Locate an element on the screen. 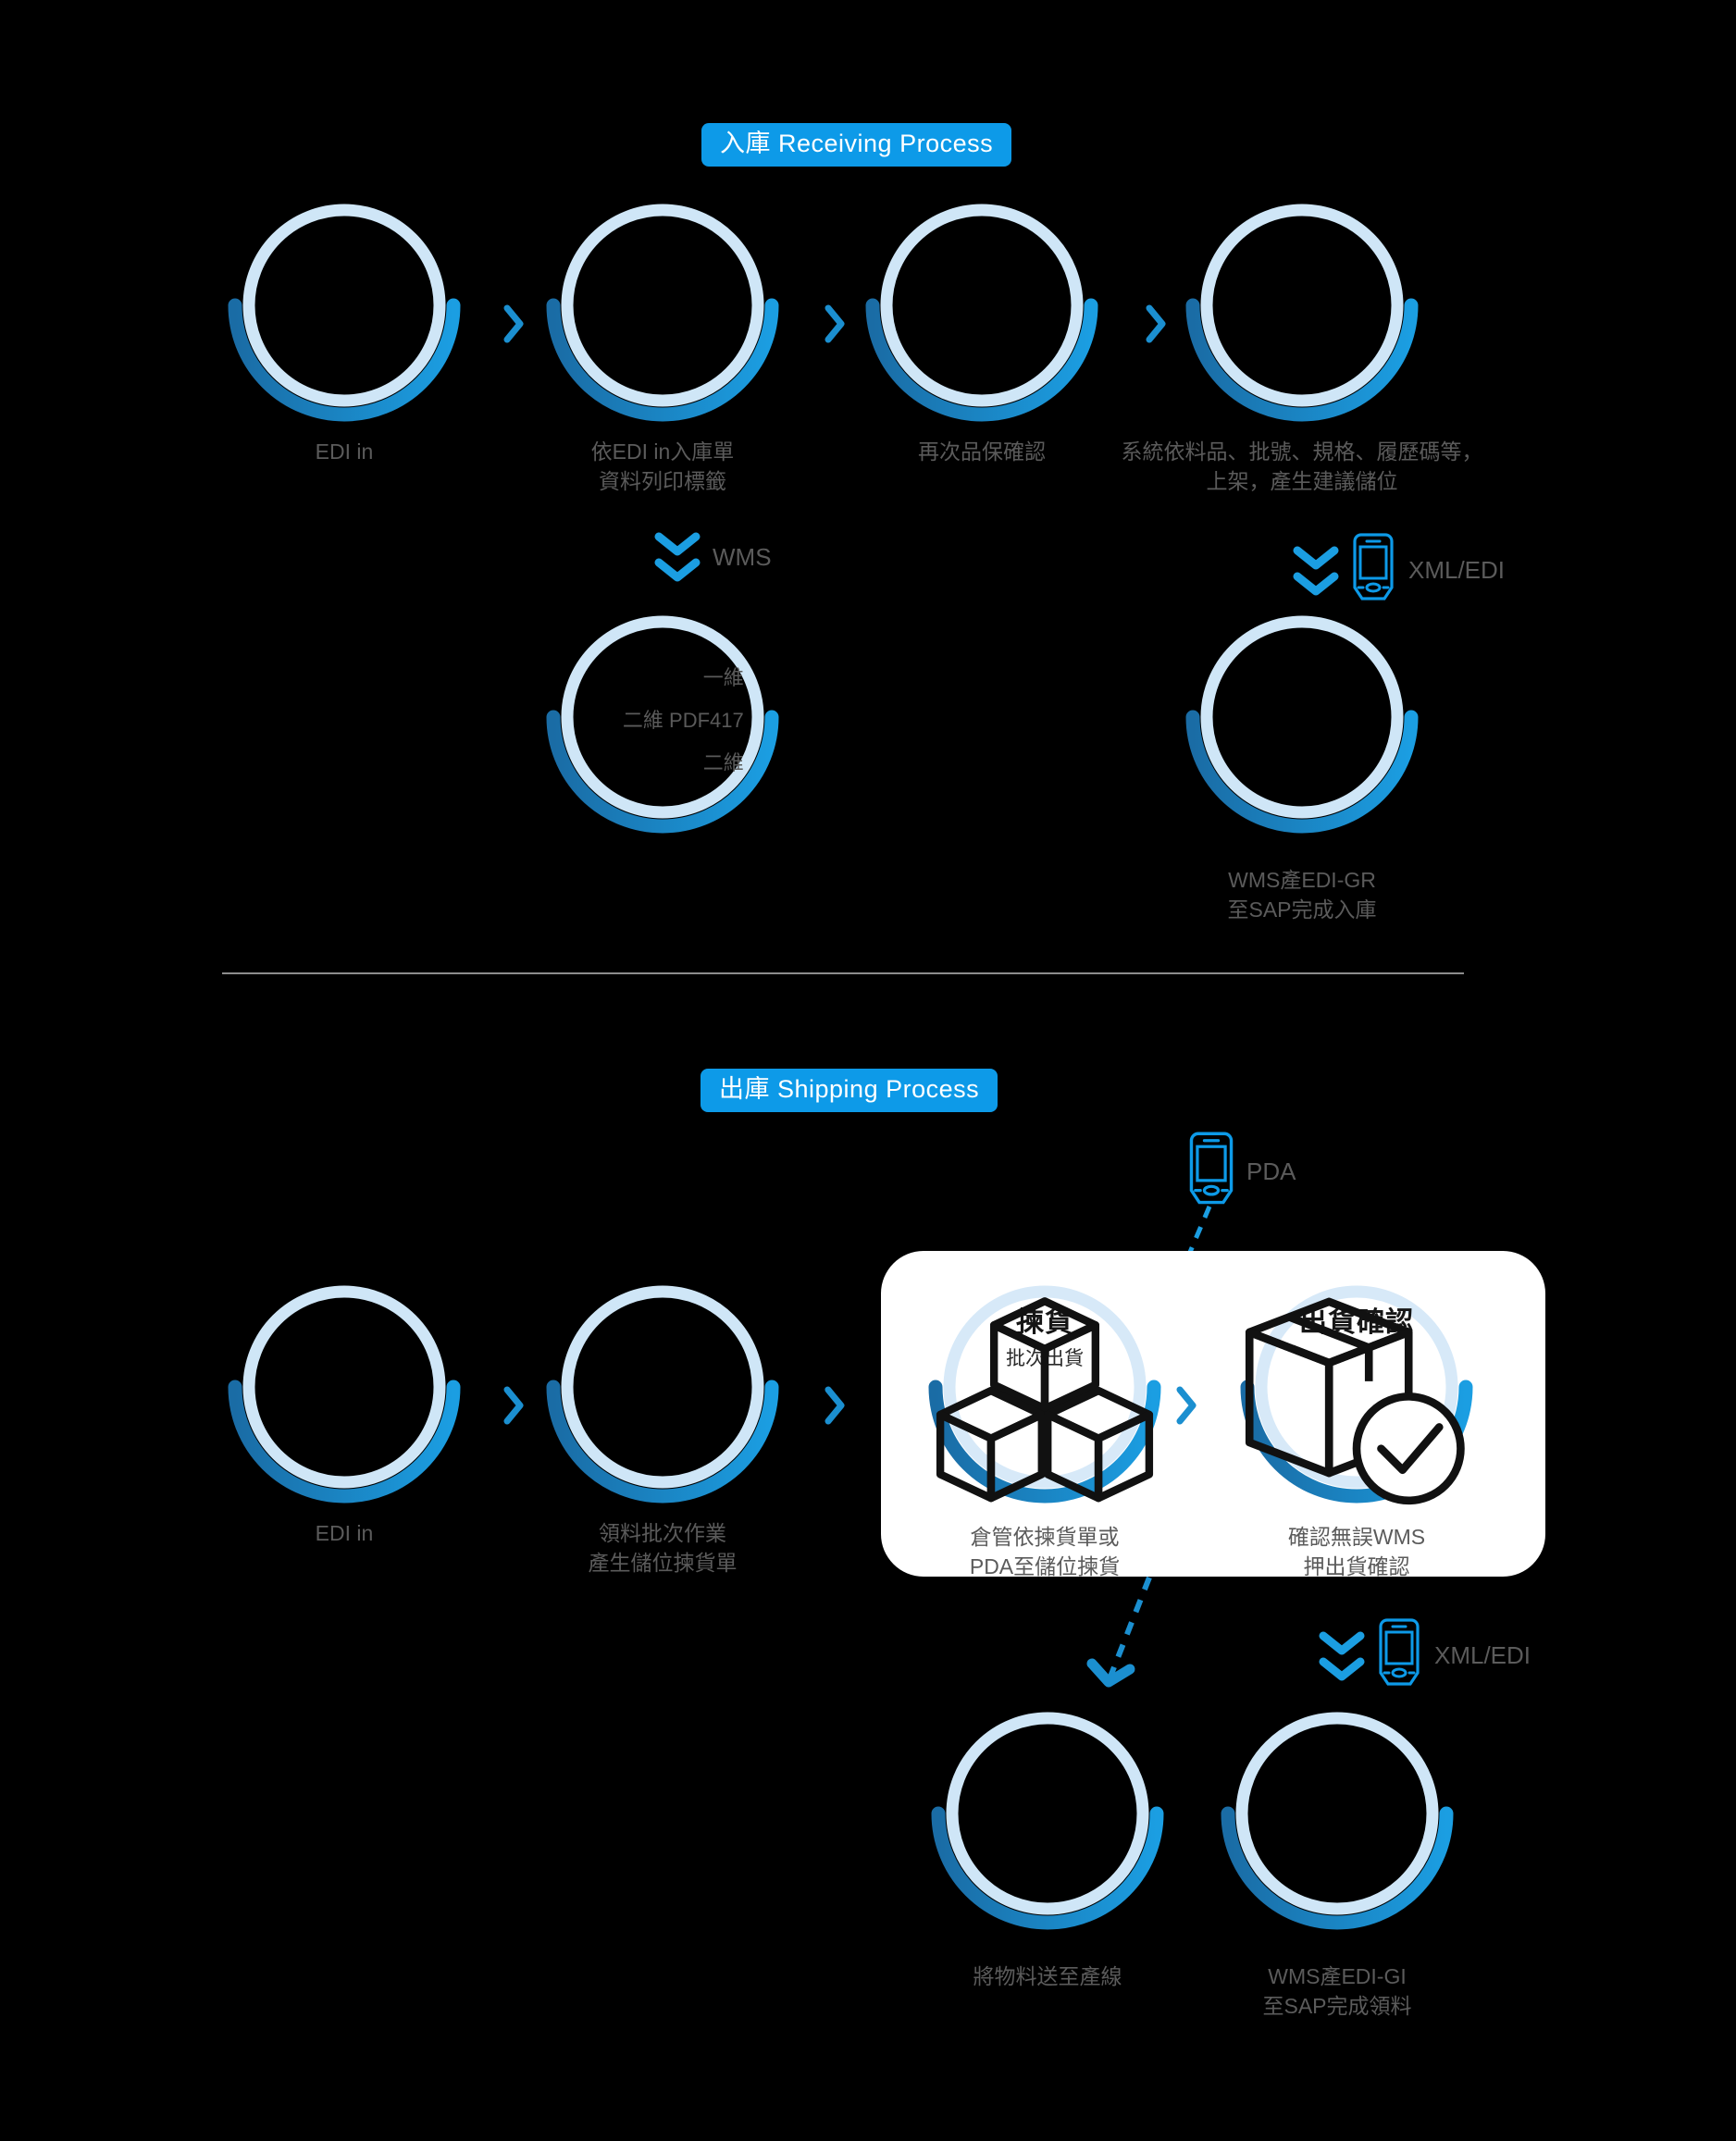  card-step-shipping-confirm: 出貨確認 確認無誤WMS 押出貨確認 is located at coordinates (1356, 1424).